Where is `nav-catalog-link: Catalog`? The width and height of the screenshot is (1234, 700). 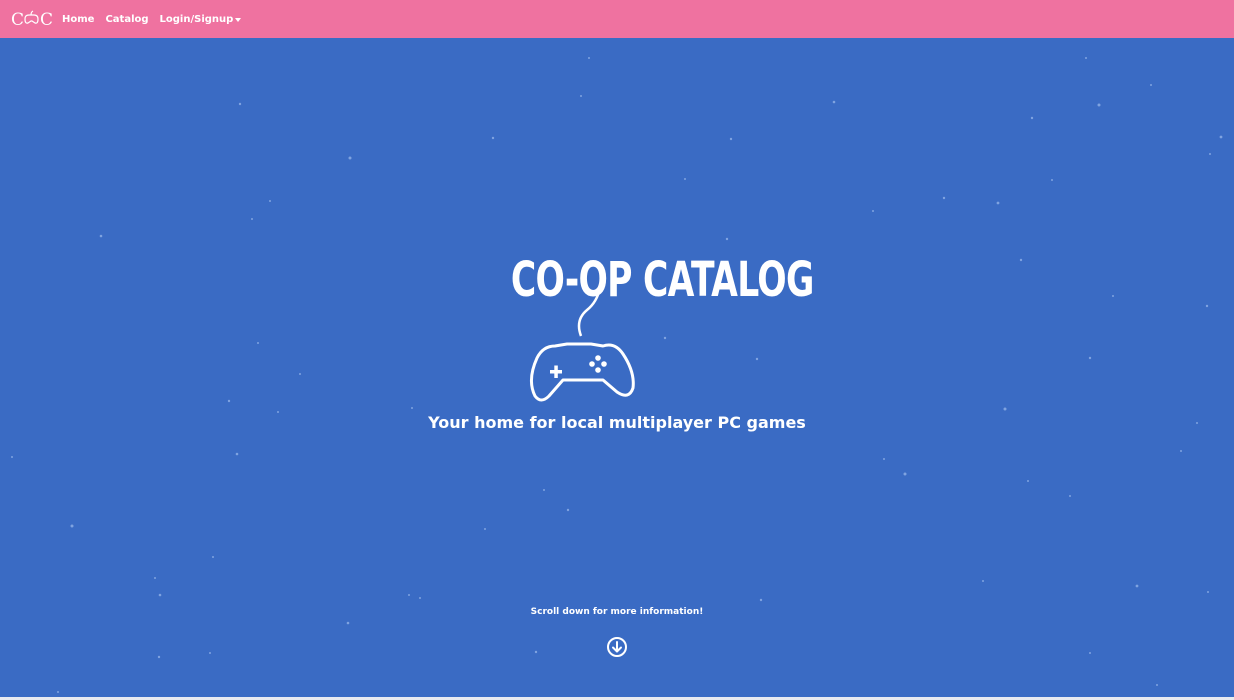
nav-catalog-link: Catalog is located at coordinates (126, 19).